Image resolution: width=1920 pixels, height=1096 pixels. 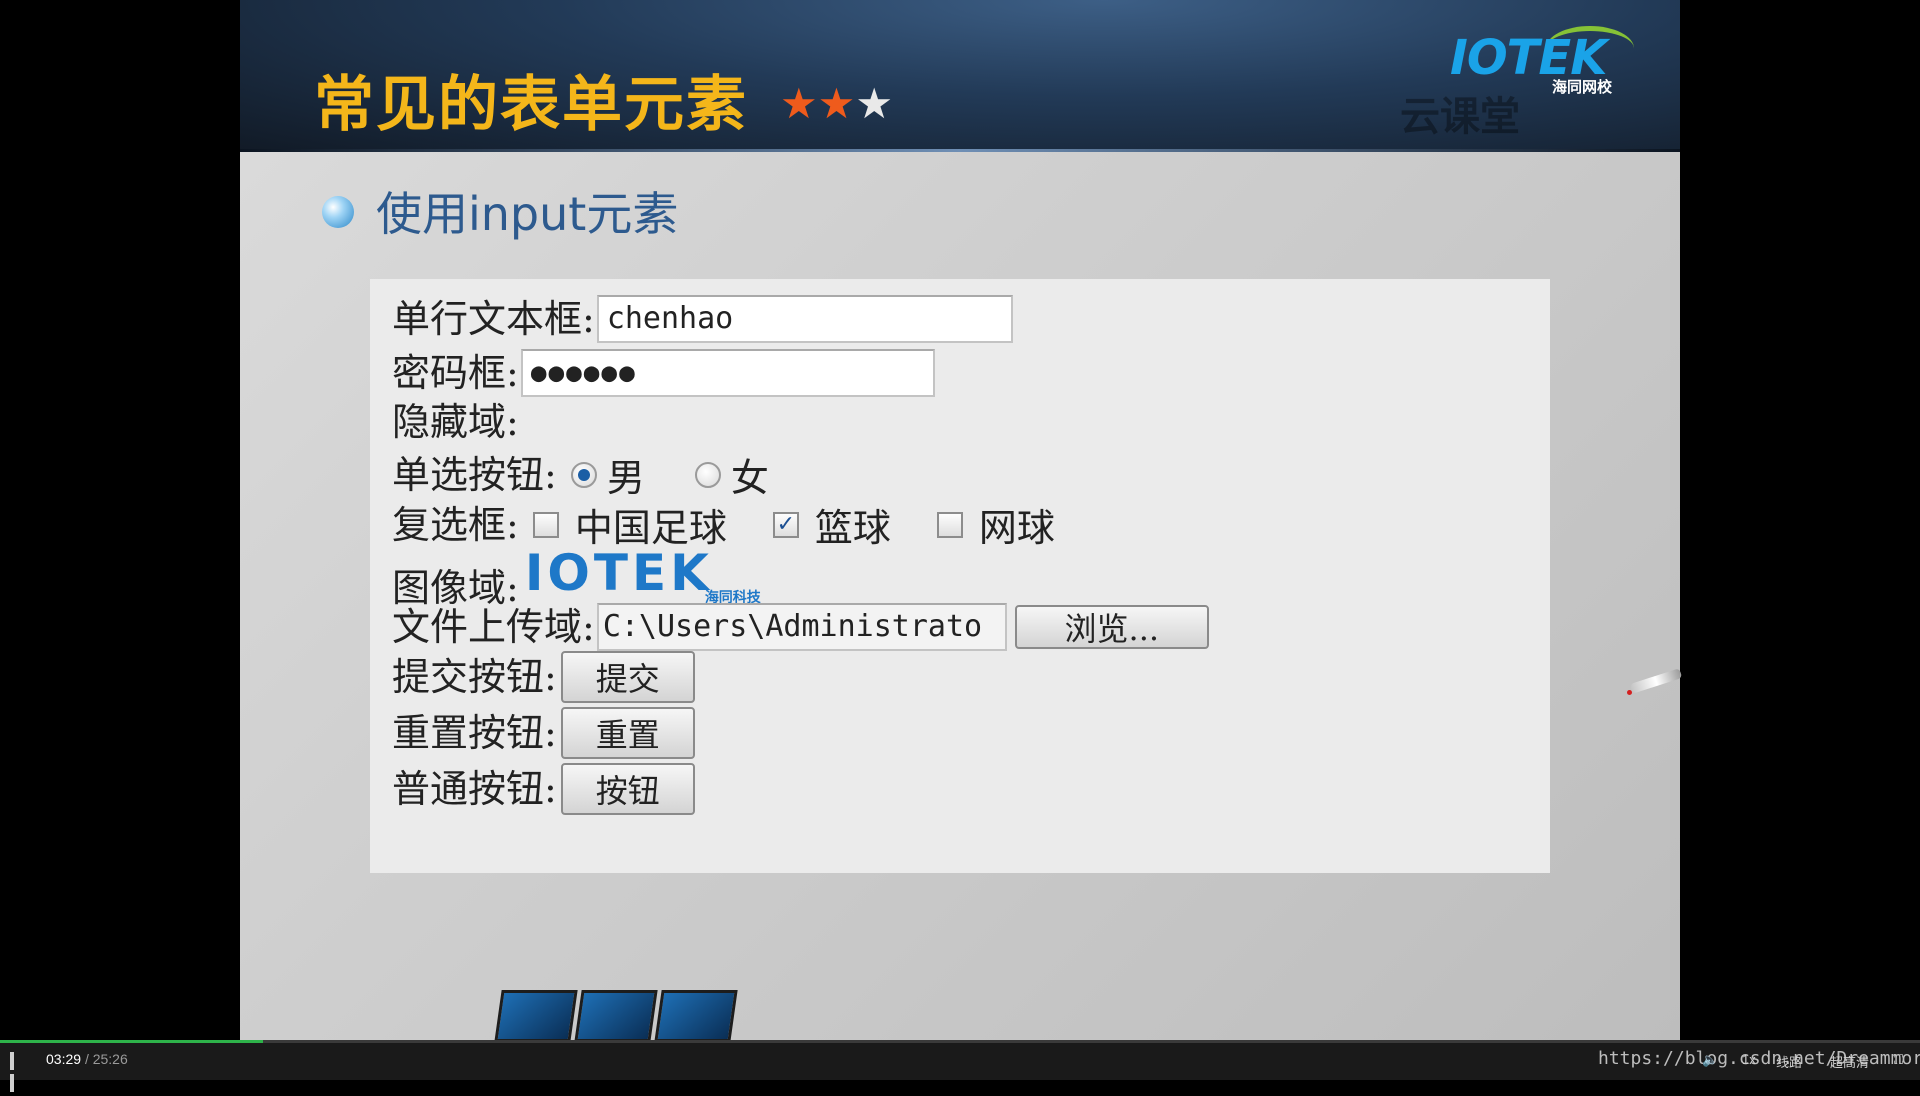 What do you see at coordinates (1898, 1060) in the screenshot?
I see `fullscreen-icon: ⛶` at bounding box center [1898, 1060].